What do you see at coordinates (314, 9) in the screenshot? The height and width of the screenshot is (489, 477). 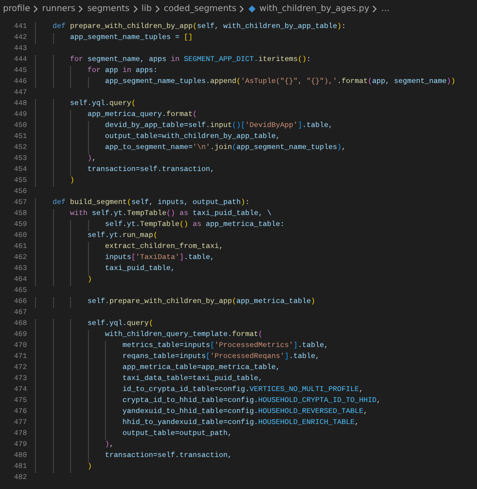 I see `breadcrumb-item: with_children_by_ages.py` at bounding box center [314, 9].